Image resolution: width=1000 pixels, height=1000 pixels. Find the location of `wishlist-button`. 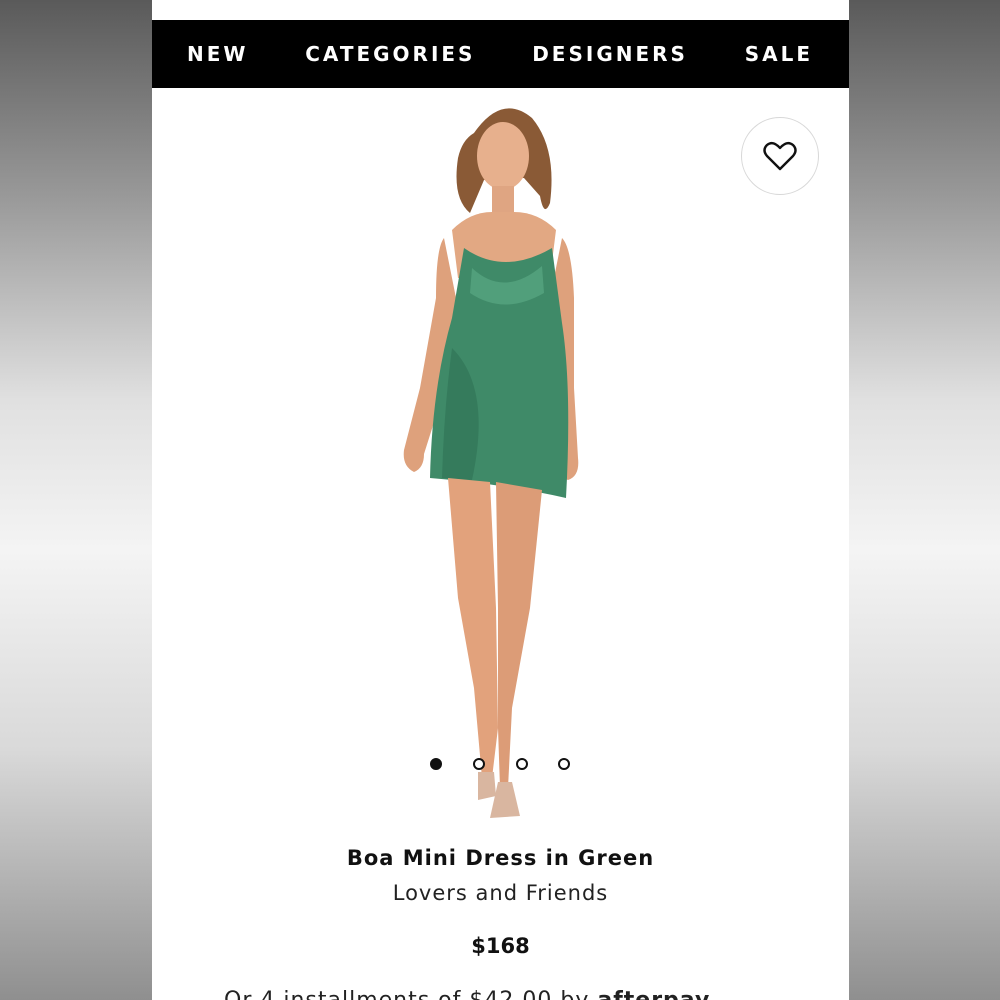

wishlist-button is located at coordinates (780, 156).